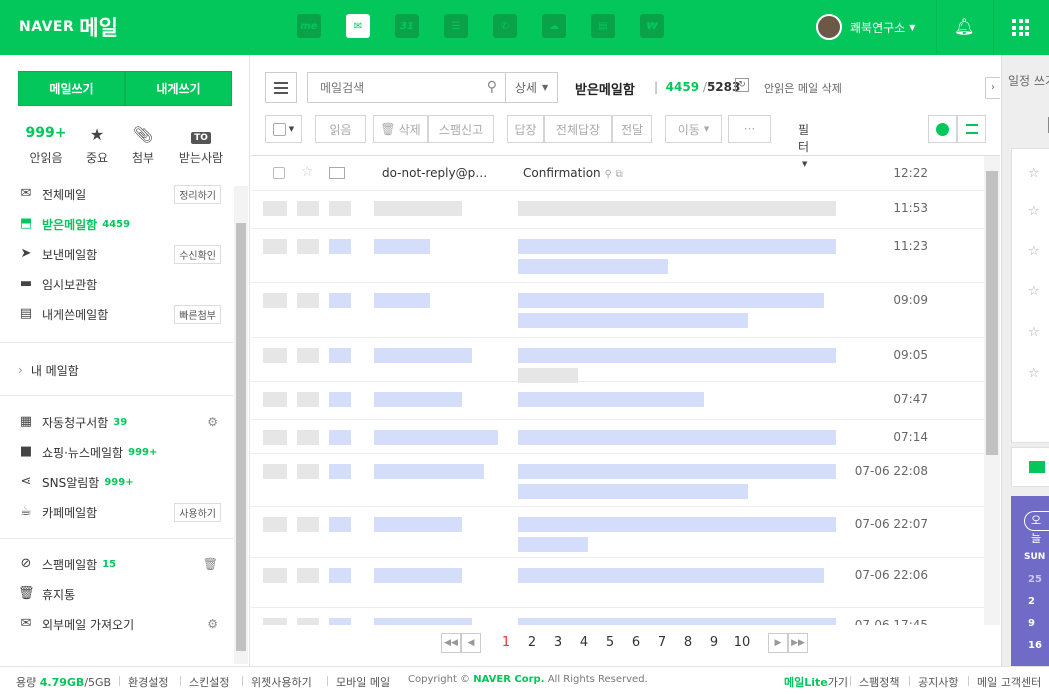 The width and height of the screenshot is (1049, 694). What do you see at coordinates (584, 643) in the screenshot?
I see `page-number: 4` at bounding box center [584, 643].